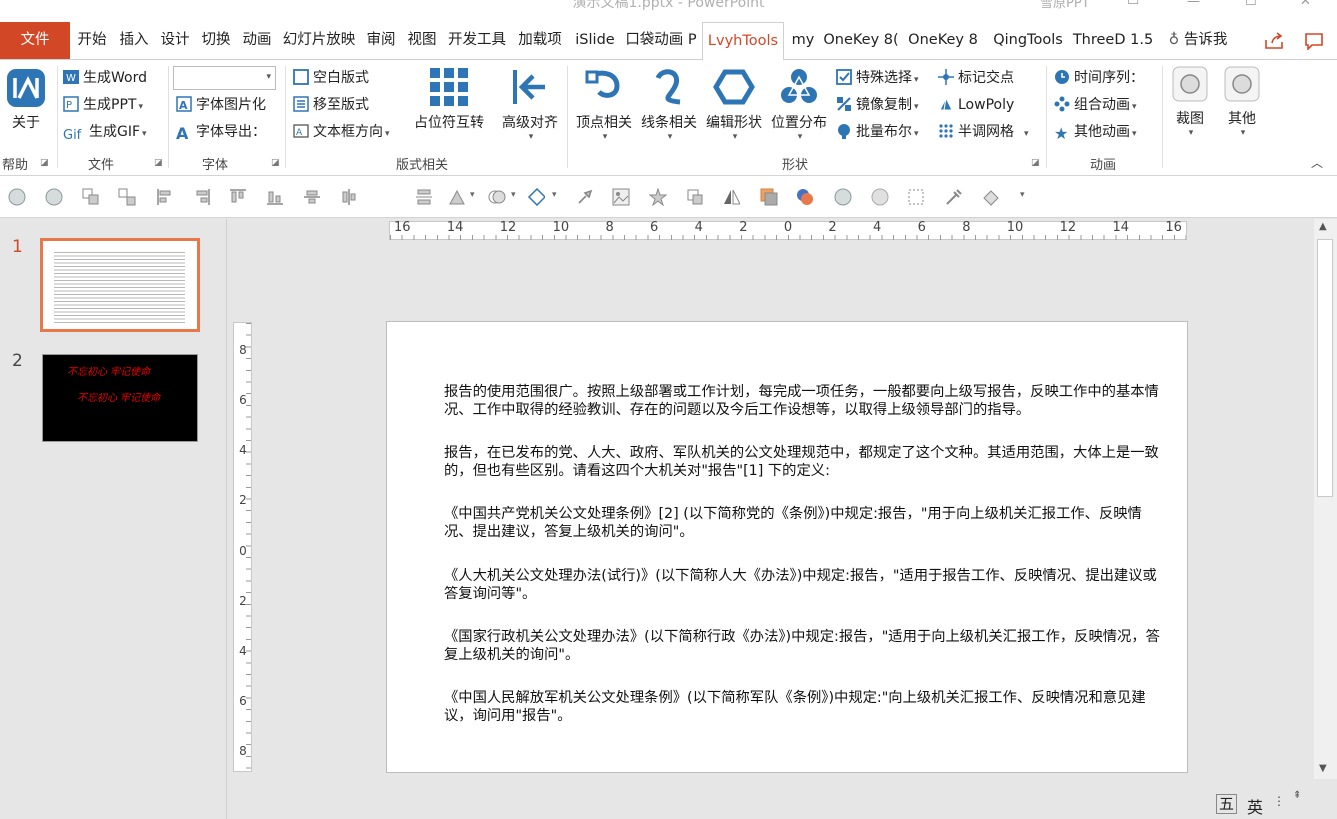  What do you see at coordinates (1255, 806) in the screenshot?
I see `ime-english-label: 英` at bounding box center [1255, 806].